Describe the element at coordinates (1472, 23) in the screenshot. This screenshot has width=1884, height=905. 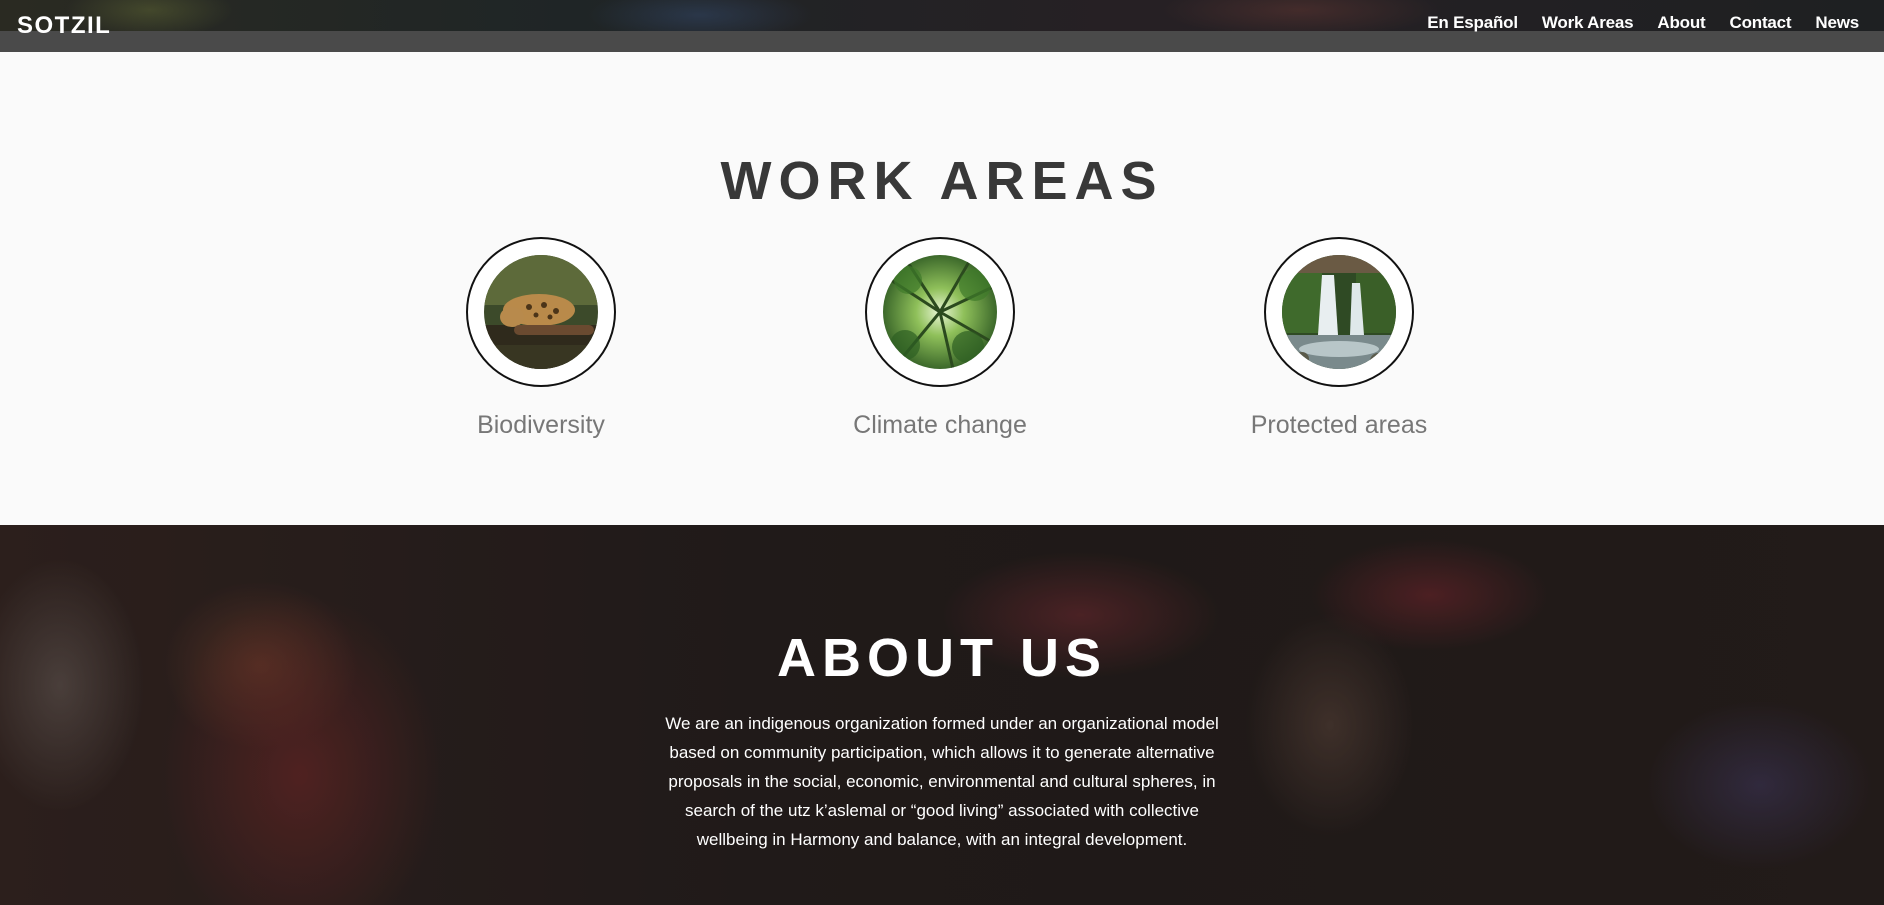
I see `nav-link-espanol: En Español` at that location.